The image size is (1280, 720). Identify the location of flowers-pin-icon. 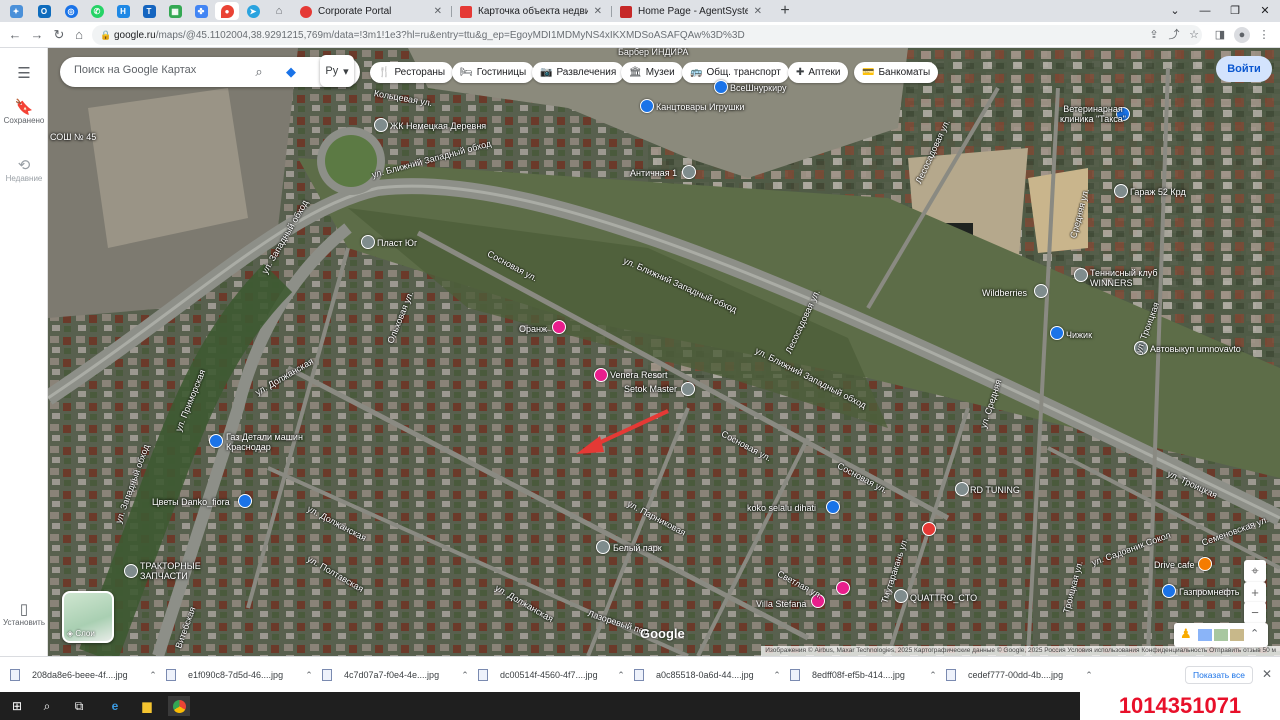
(245, 501).